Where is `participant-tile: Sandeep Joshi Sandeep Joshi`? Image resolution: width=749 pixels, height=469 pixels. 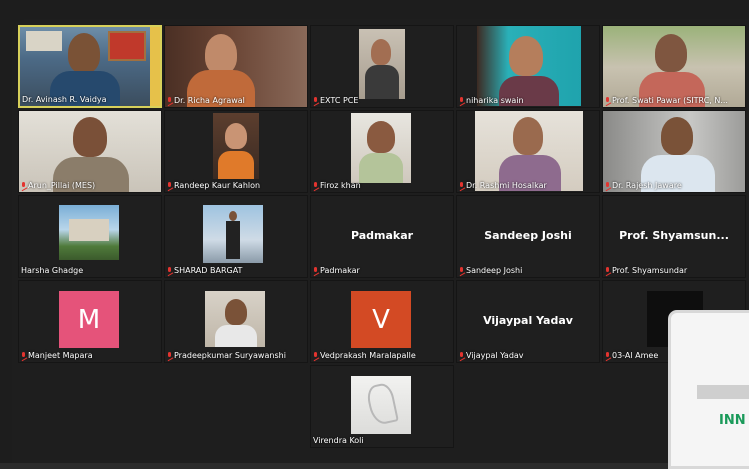
participant-tile: Sandeep Joshi Sandeep Joshi is located at coordinates (528, 236).